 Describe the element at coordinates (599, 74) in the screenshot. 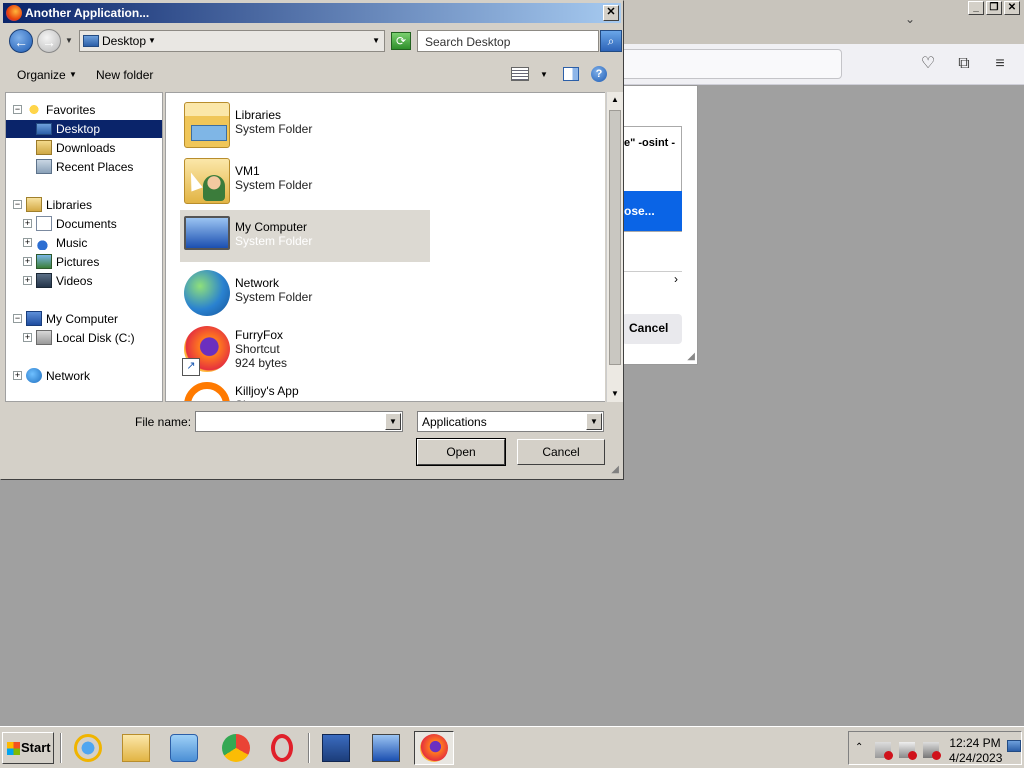

I see `help-icon: ?` at that location.